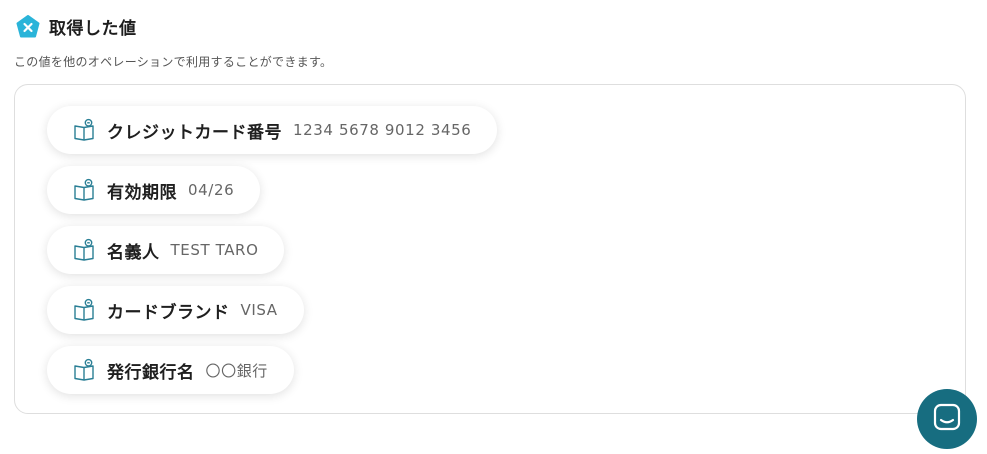 This screenshot has height=454, width=987. Describe the element at coordinates (211, 190) in the screenshot. I see `item-value: 04/26` at that location.